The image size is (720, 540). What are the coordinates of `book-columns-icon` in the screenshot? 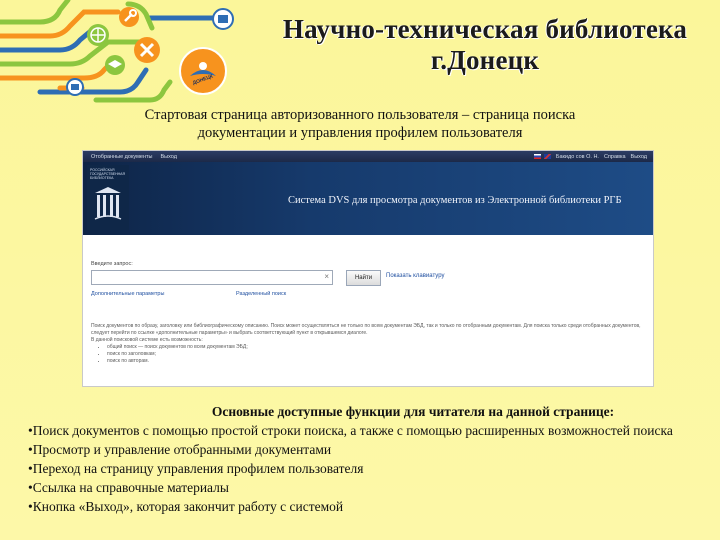 It's located at (108, 203).